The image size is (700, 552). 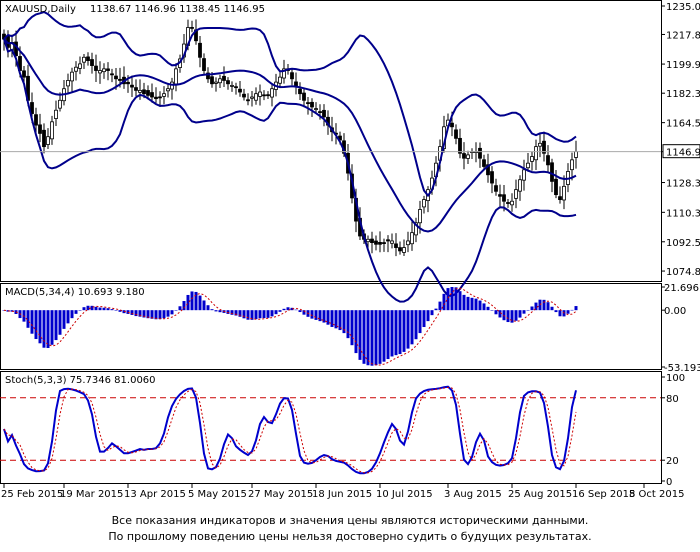 What do you see at coordinates (603, 494) in the screenshot?
I see `time-axis-label: 16 Sep 2015` at bounding box center [603, 494].